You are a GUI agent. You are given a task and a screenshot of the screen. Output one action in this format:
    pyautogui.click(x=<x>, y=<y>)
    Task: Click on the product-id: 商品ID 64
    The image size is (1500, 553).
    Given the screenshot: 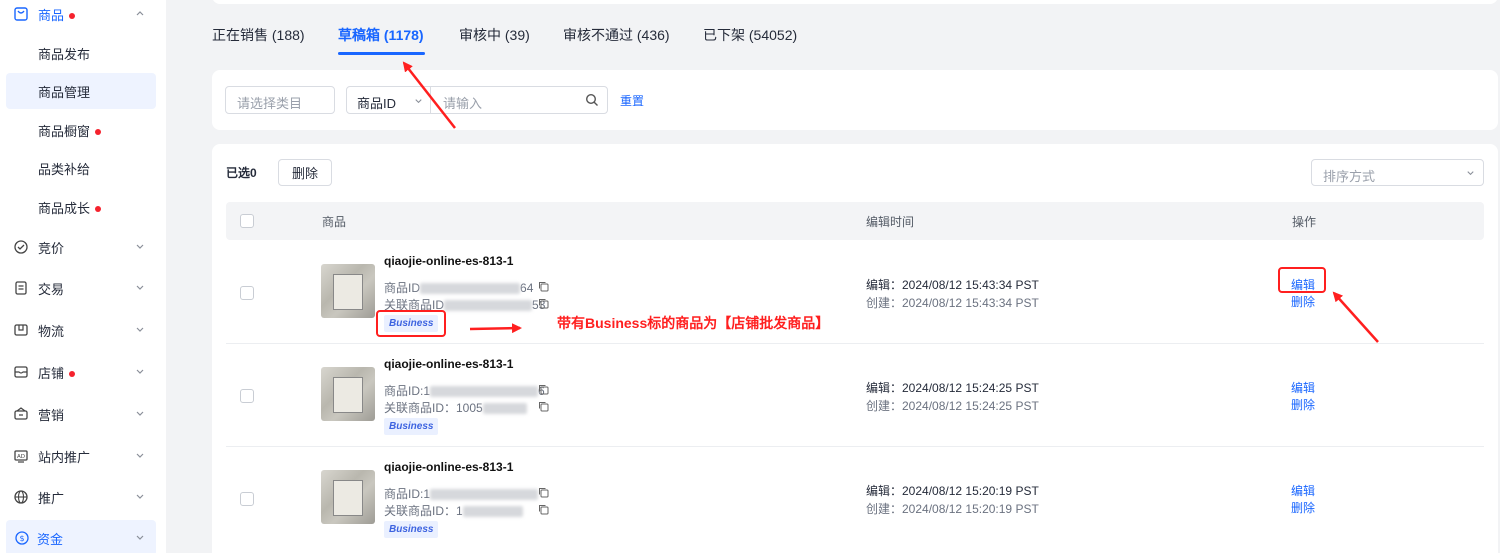 What is the action you would take?
    pyautogui.click(x=459, y=288)
    